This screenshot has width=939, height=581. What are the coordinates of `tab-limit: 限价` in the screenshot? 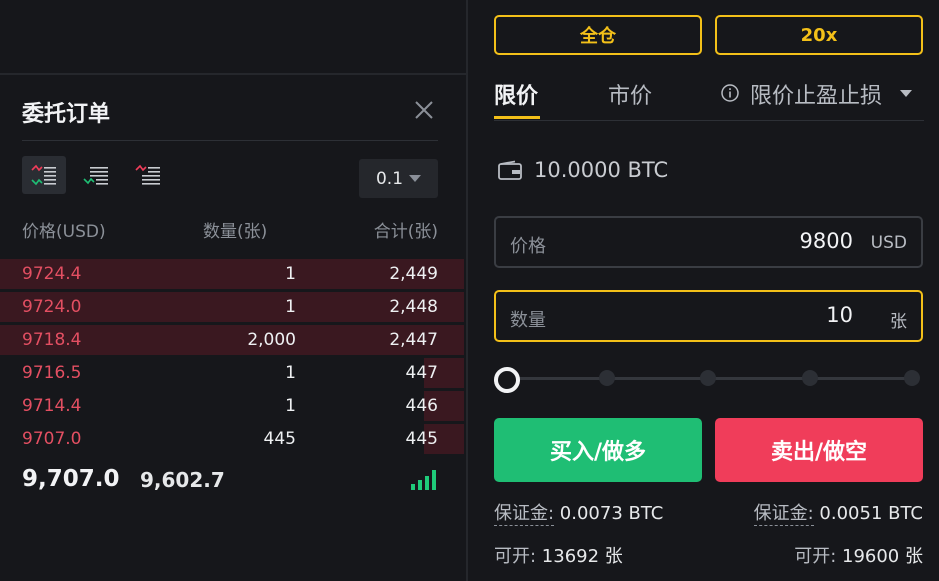 It's located at (516, 94).